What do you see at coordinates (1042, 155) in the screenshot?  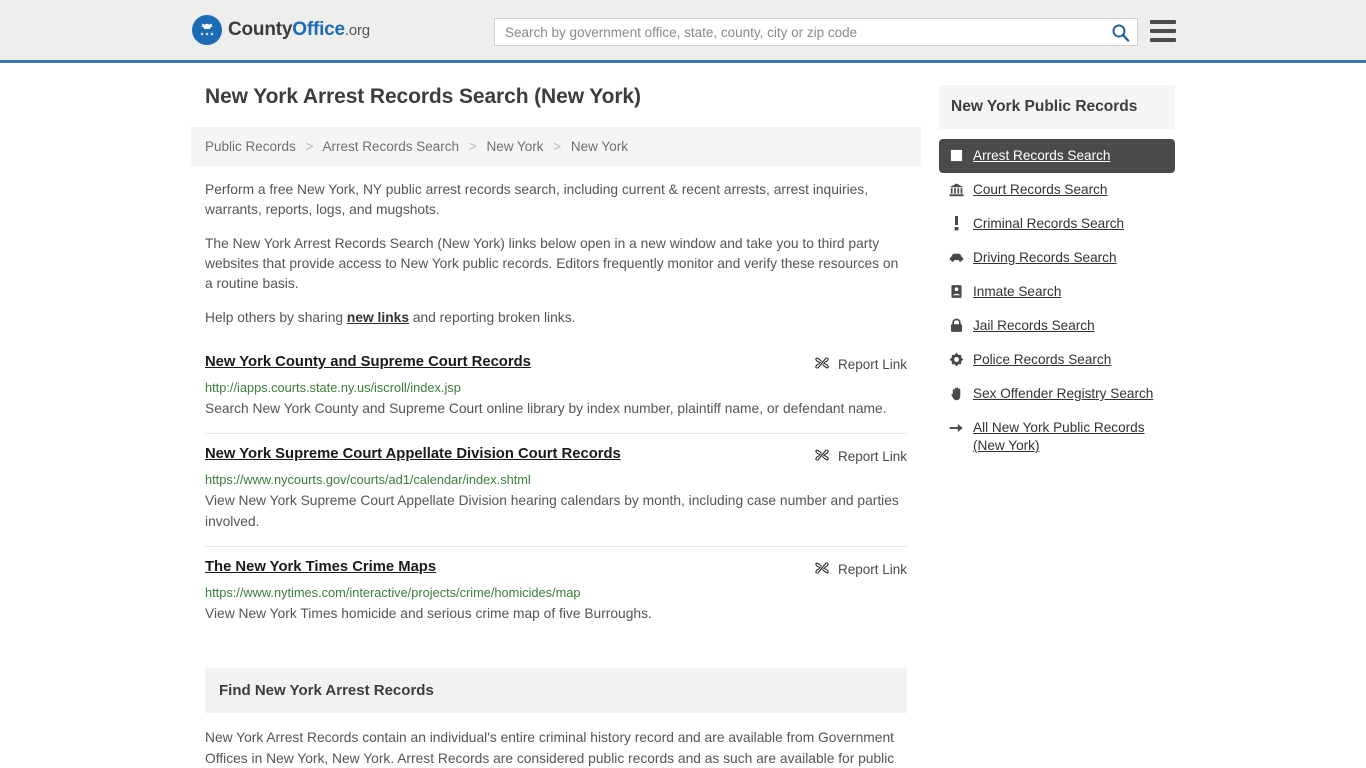 I see `sidebar-item-label: Arrest Records Search` at bounding box center [1042, 155].